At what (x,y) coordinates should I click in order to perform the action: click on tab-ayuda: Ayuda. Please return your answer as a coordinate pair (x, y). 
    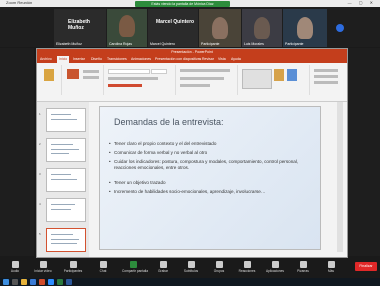
    Looking at the image, I should click on (236, 59).